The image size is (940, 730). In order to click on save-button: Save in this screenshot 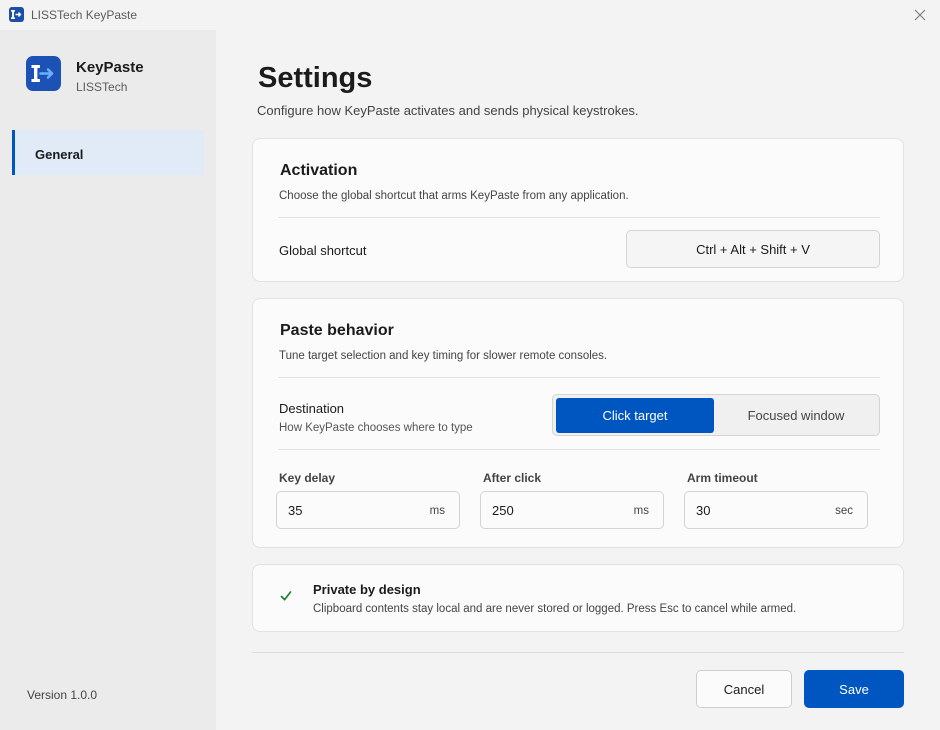, I will do `click(854, 689)`.